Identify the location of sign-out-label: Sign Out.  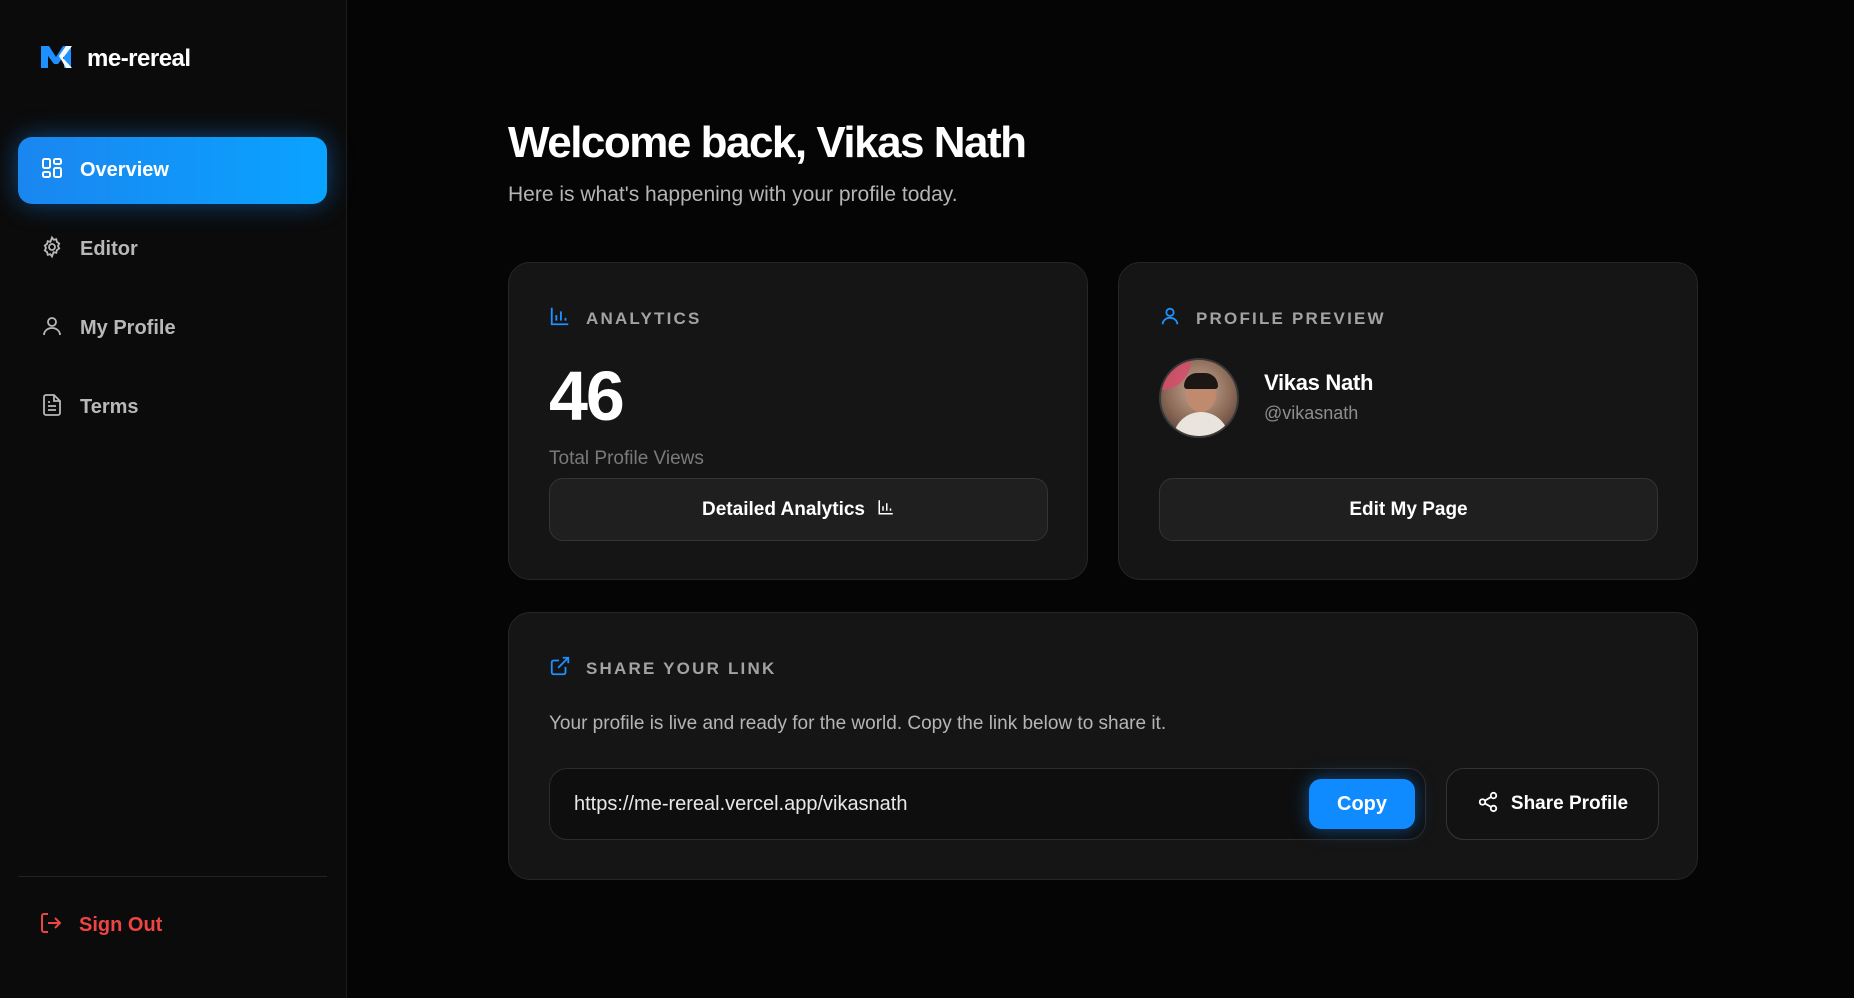
(121, 925).